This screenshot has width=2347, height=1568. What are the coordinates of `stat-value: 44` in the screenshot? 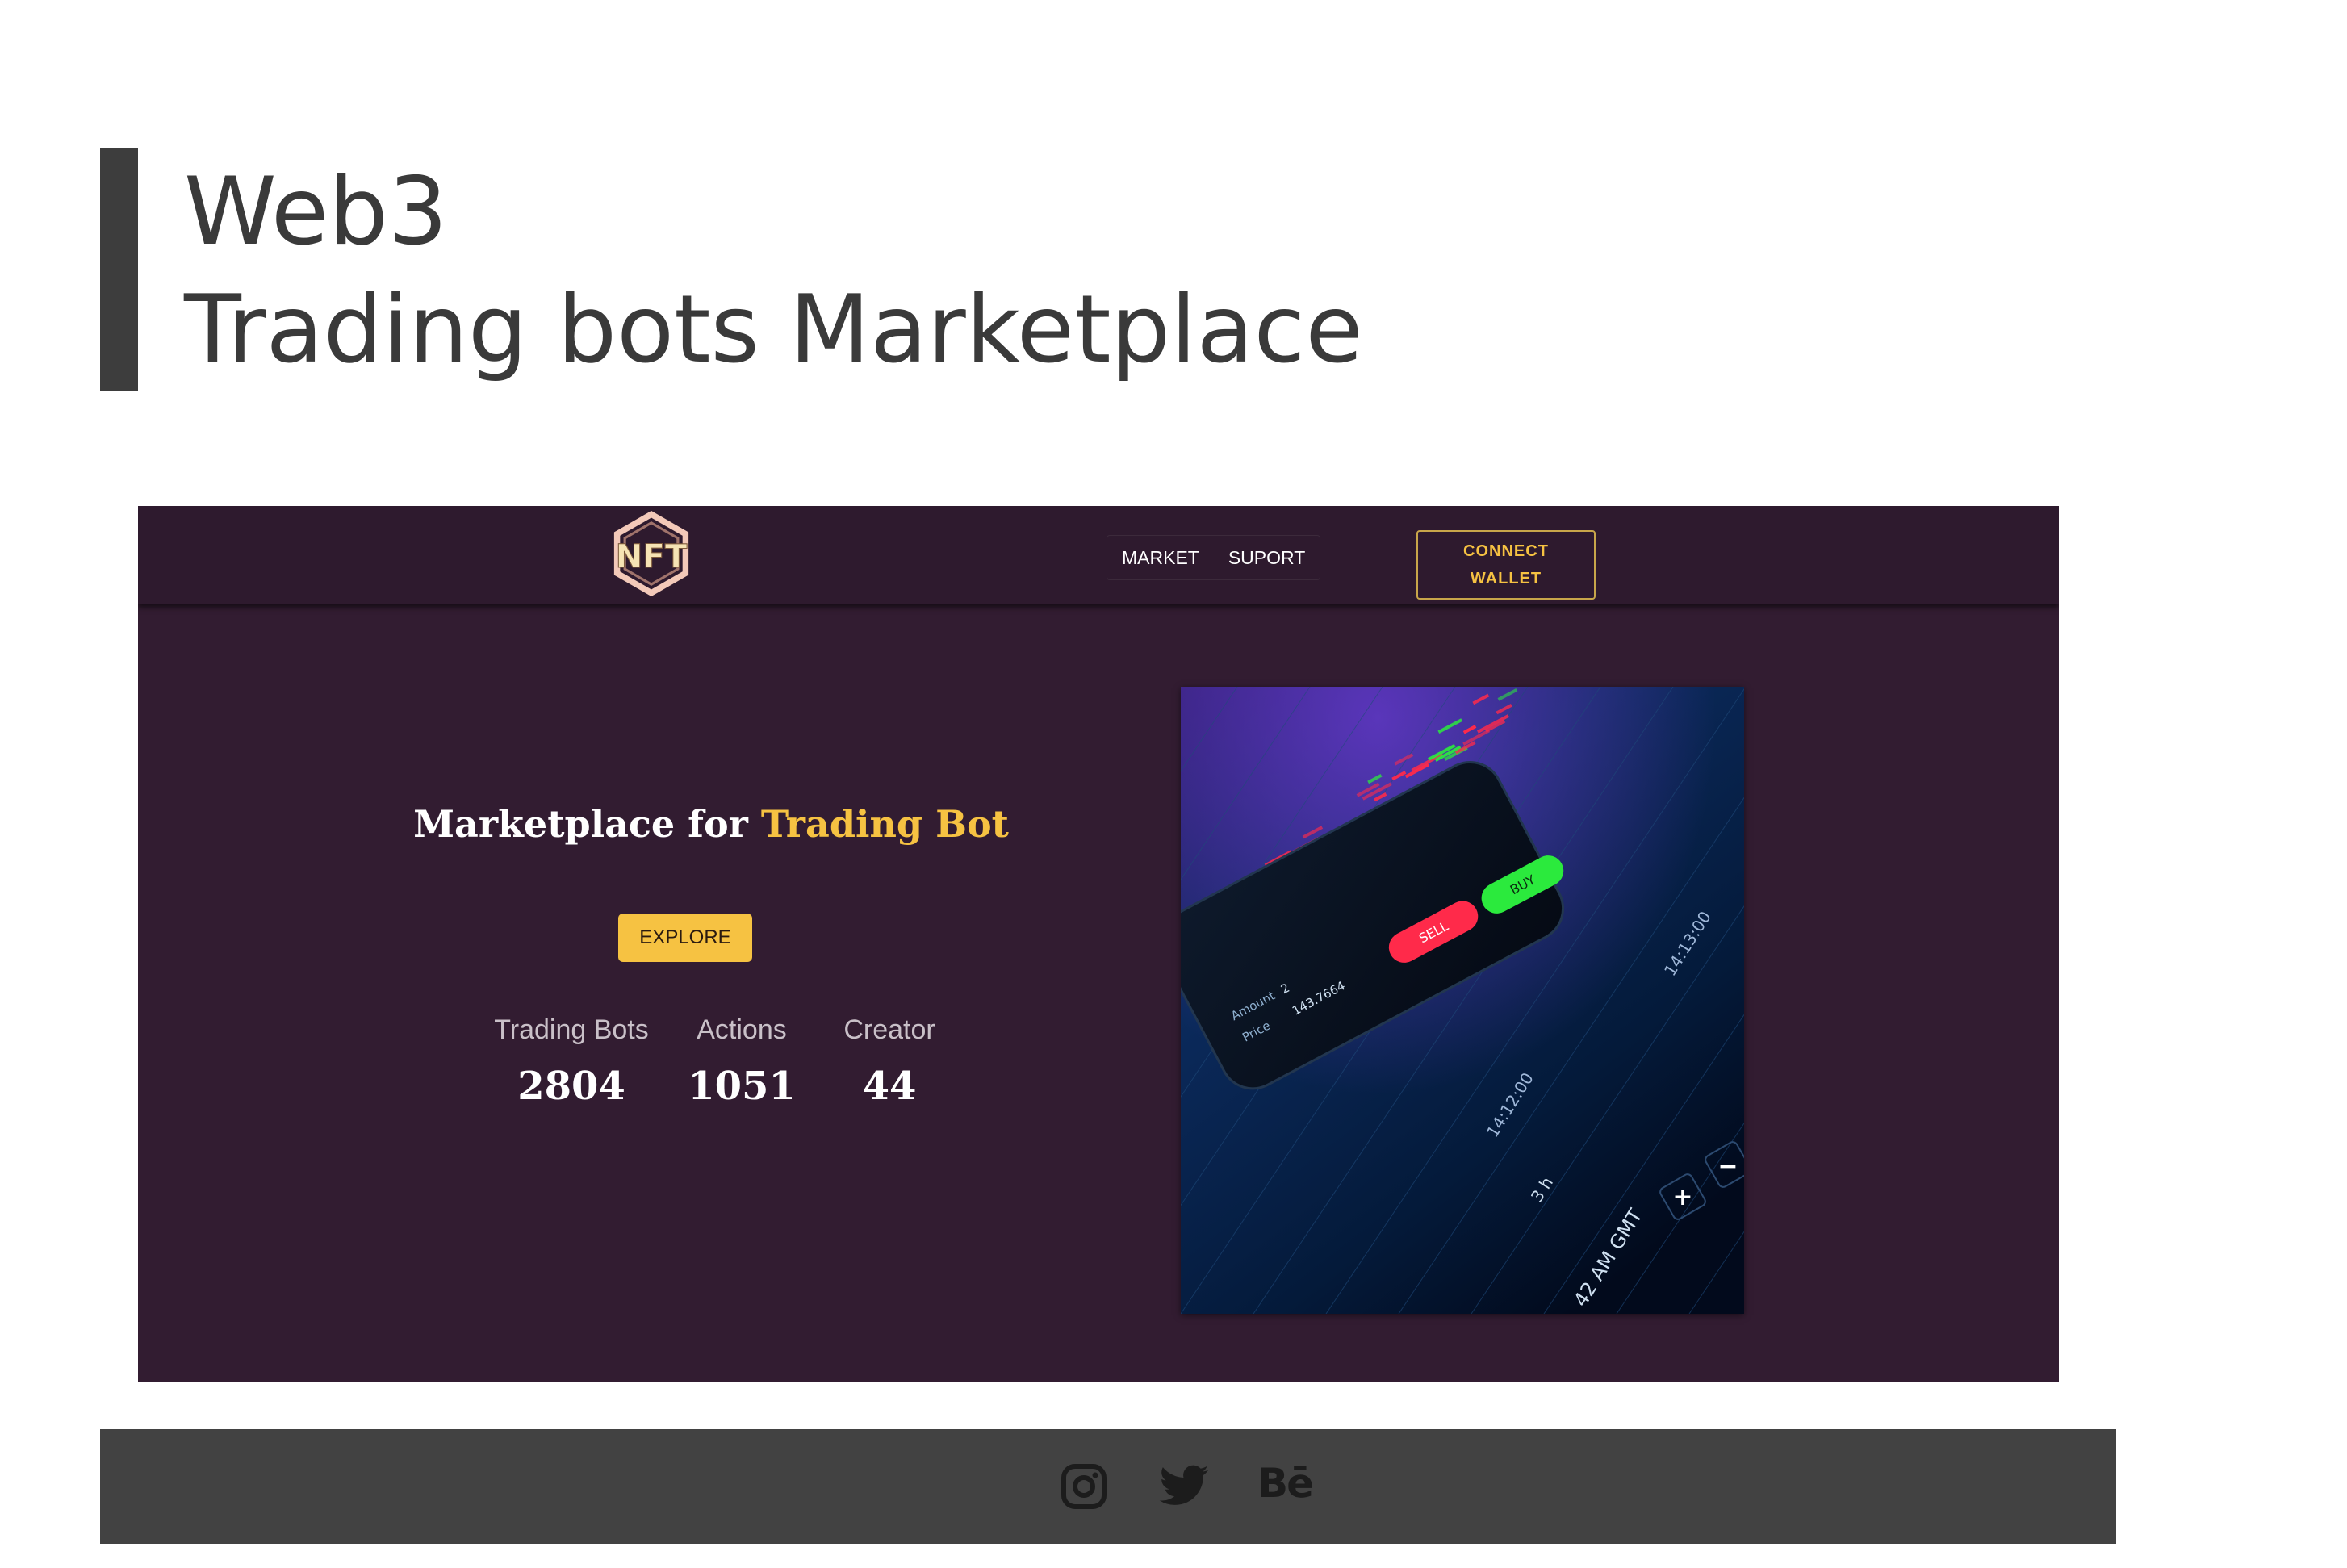 It's located at (889, 1086).